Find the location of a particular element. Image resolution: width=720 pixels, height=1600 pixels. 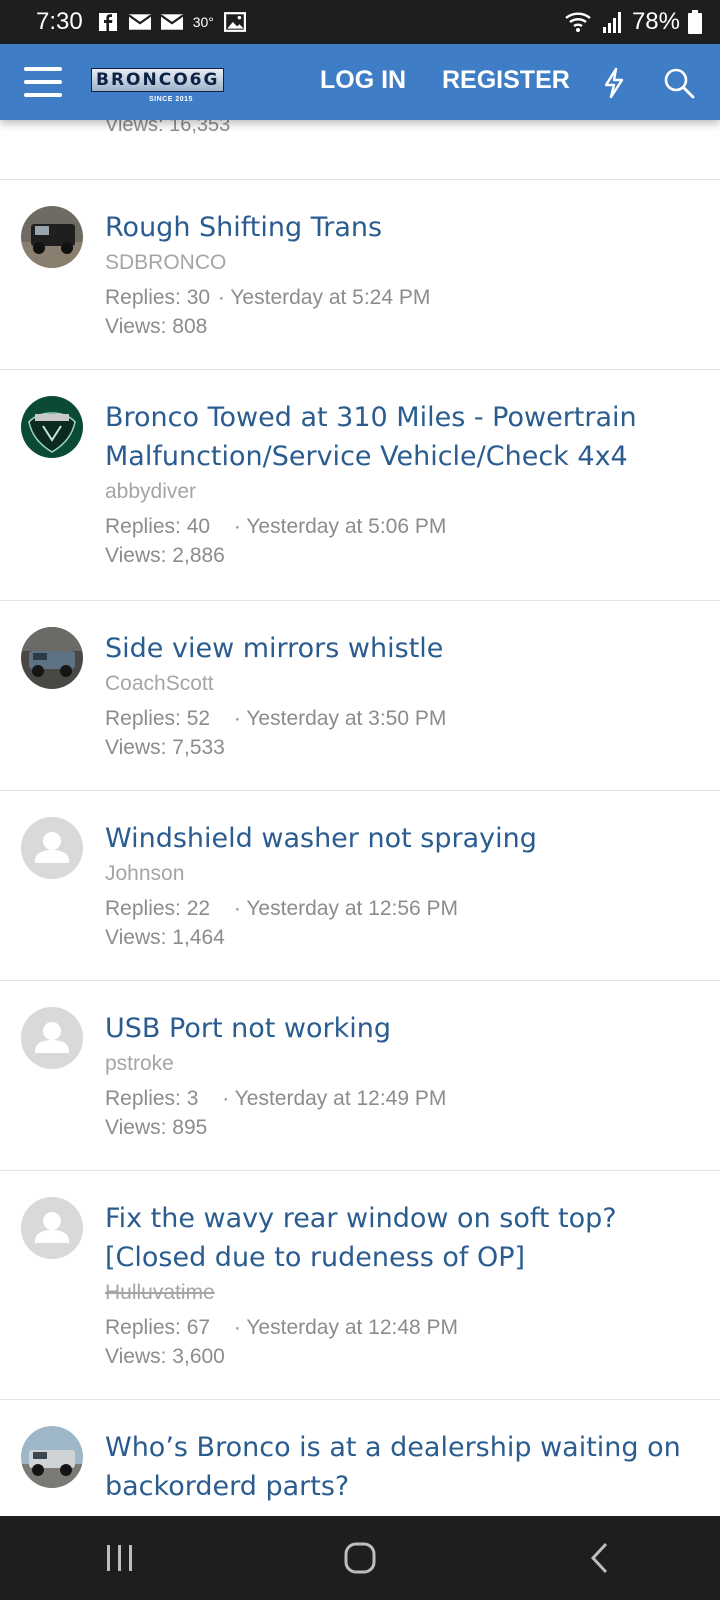

home-icon is located at coordinates (360, 1558).